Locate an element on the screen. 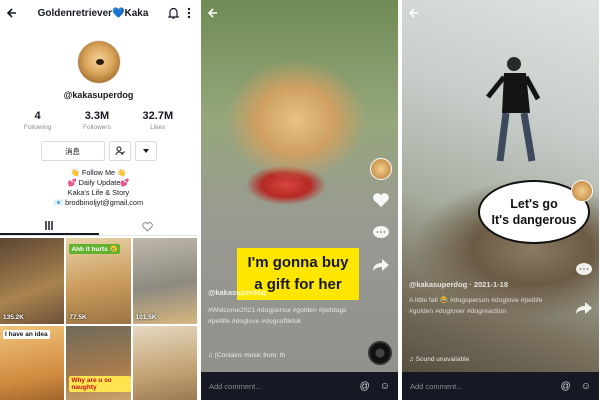 This screenshot has width=600, height=400. view-count: 101.5K is located at coordinates (146, 317).